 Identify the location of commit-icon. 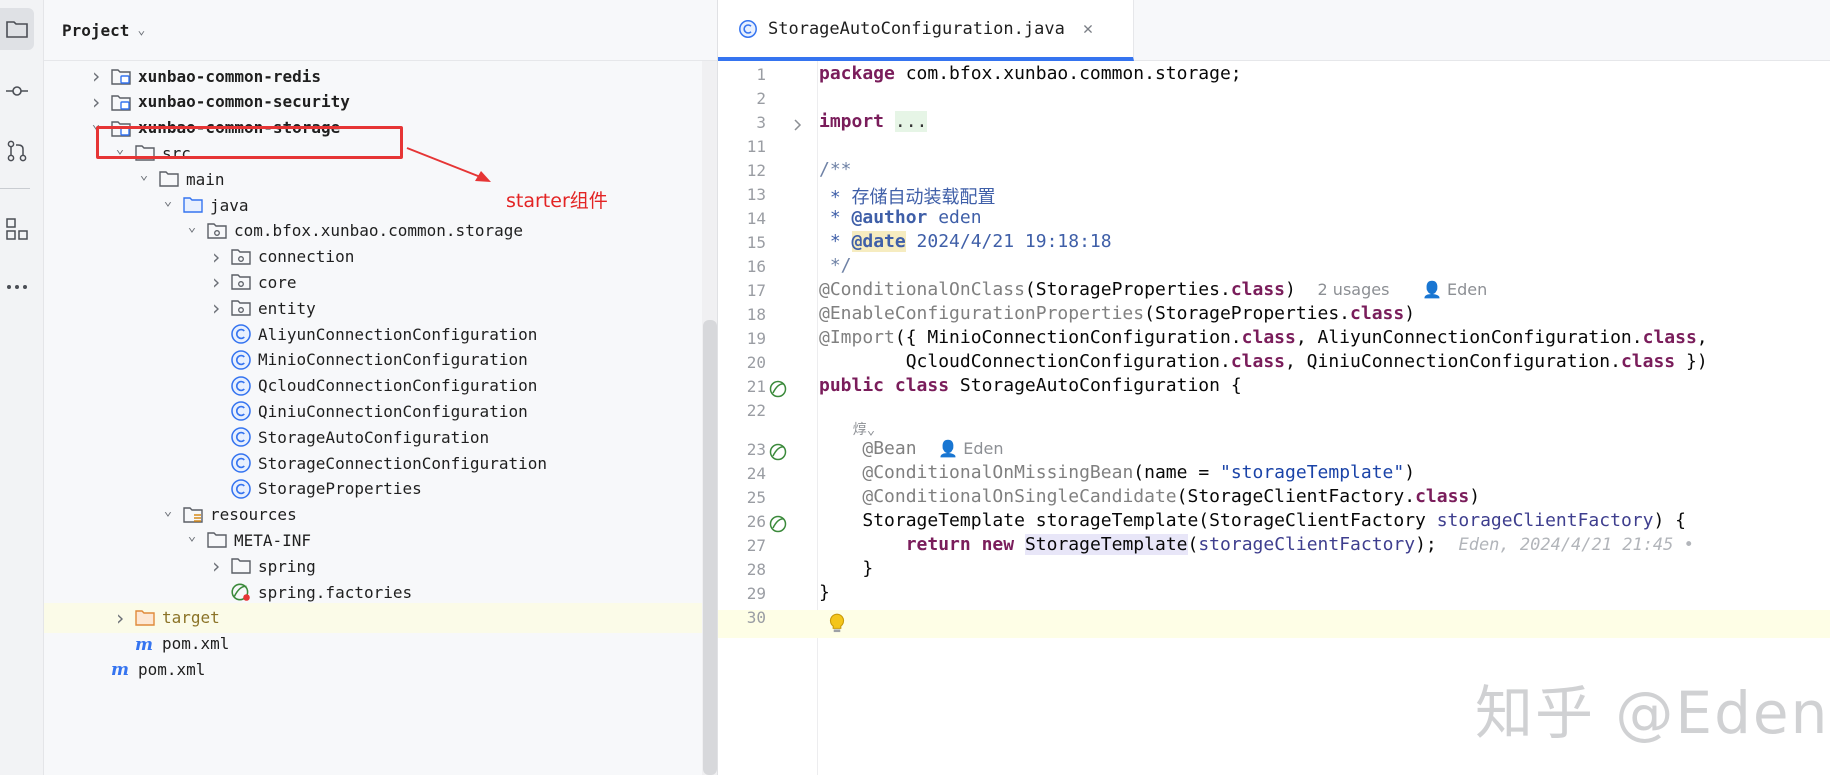
(17, 91).